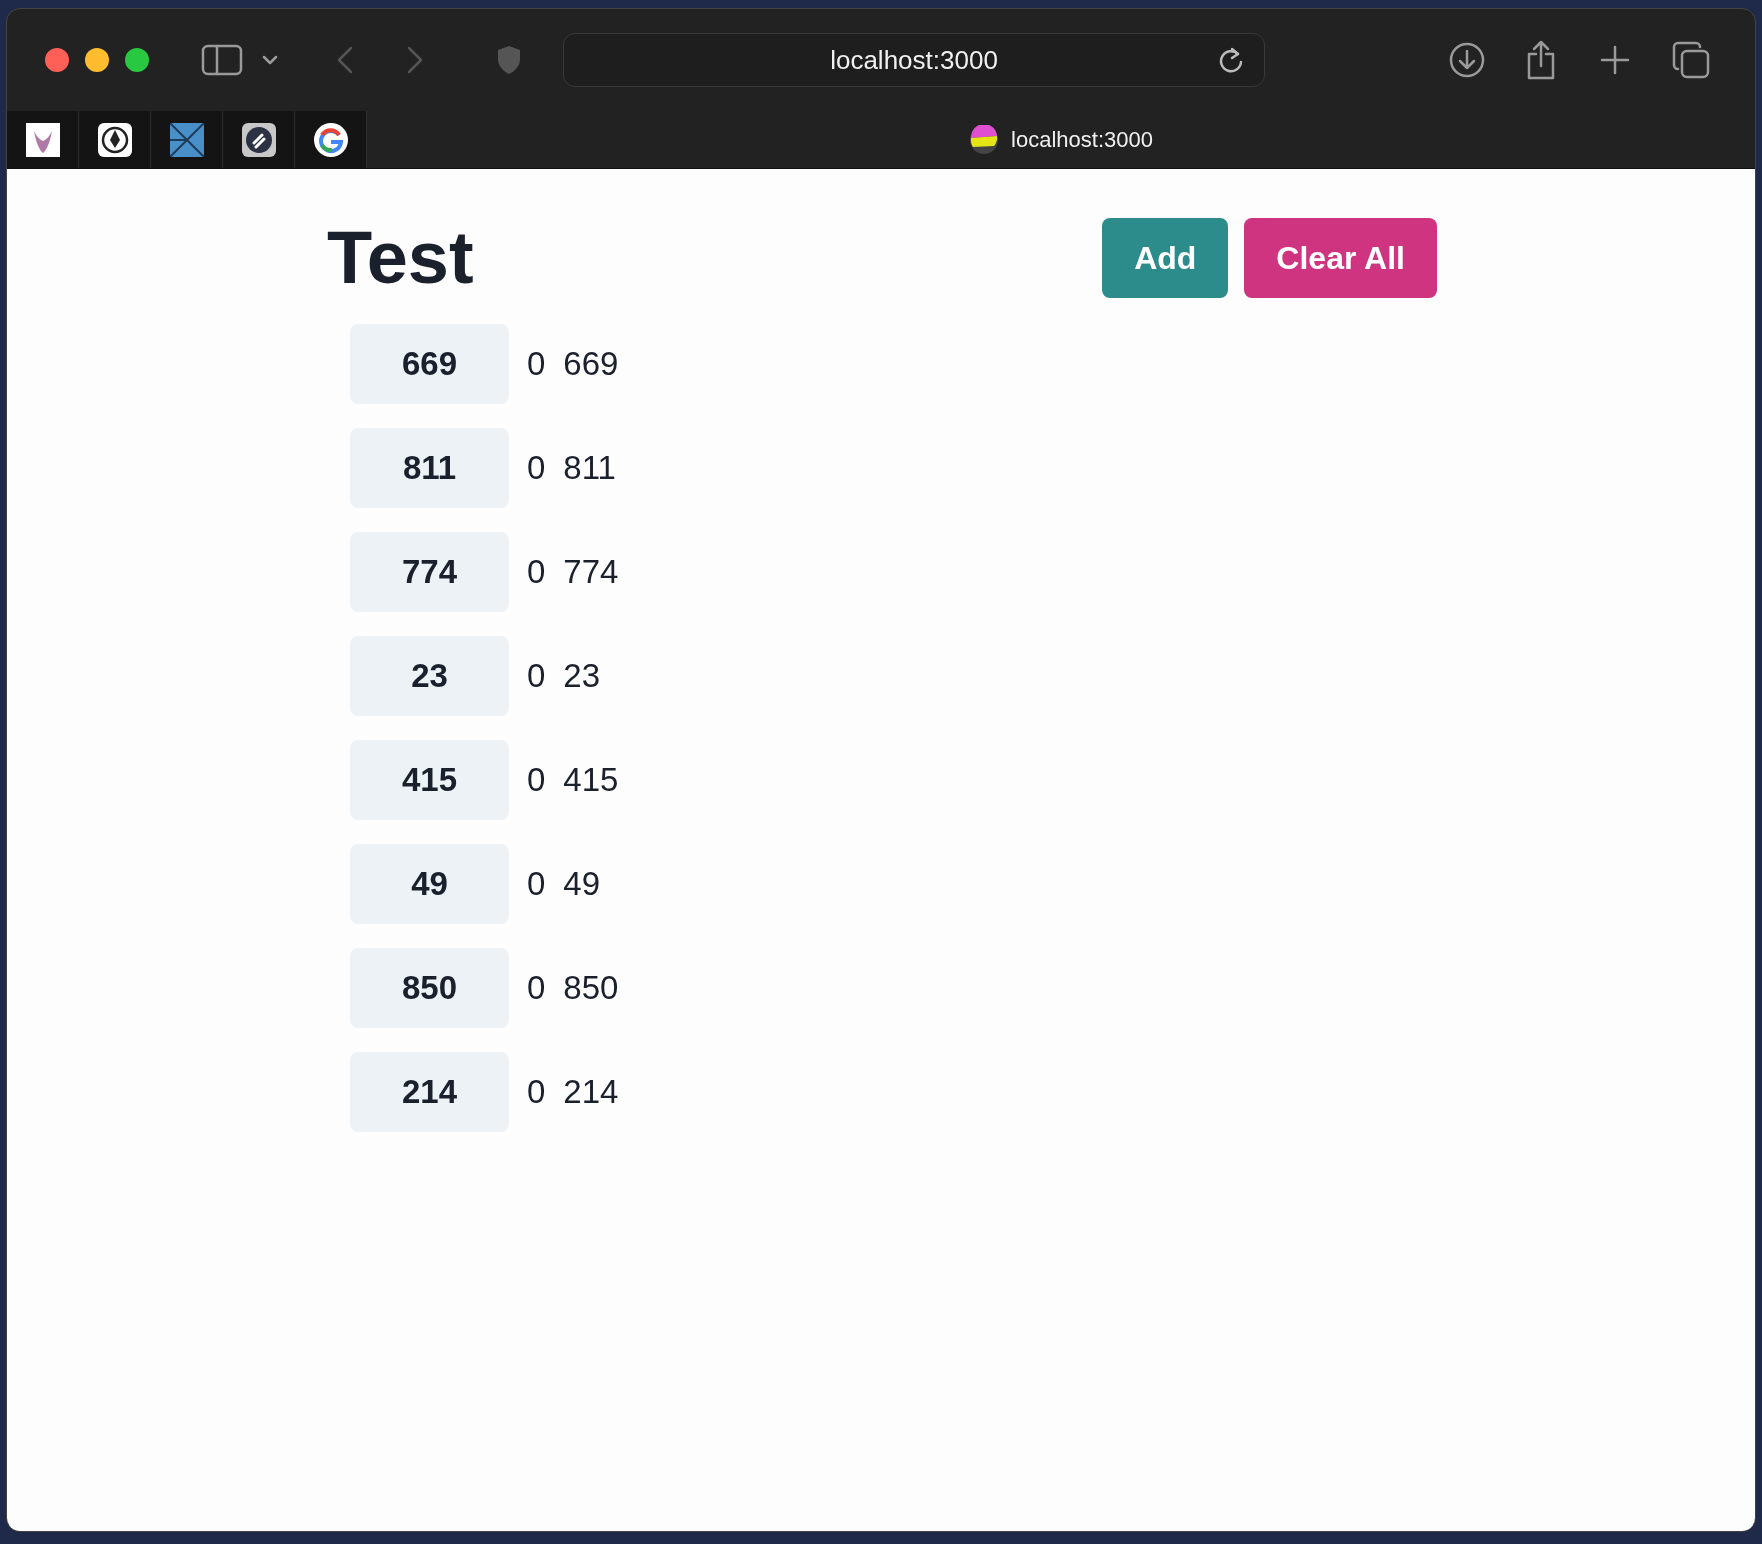 The image size is (1762, 1544). What do you see at coordinates (429, 988) in the screenshot?
I see `number-chip: 850` at bounding box center [429, 988].